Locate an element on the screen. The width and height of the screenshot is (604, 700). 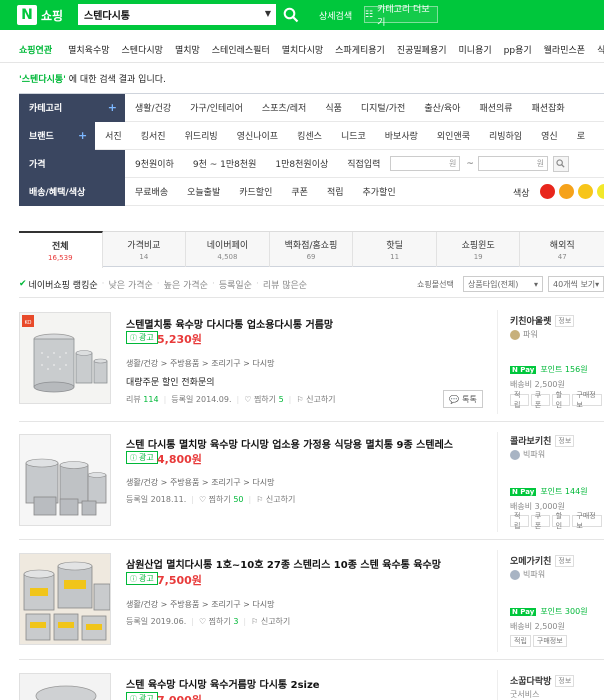
seller-name: 오메가키친 정보 is located at coordinates (542, 560).